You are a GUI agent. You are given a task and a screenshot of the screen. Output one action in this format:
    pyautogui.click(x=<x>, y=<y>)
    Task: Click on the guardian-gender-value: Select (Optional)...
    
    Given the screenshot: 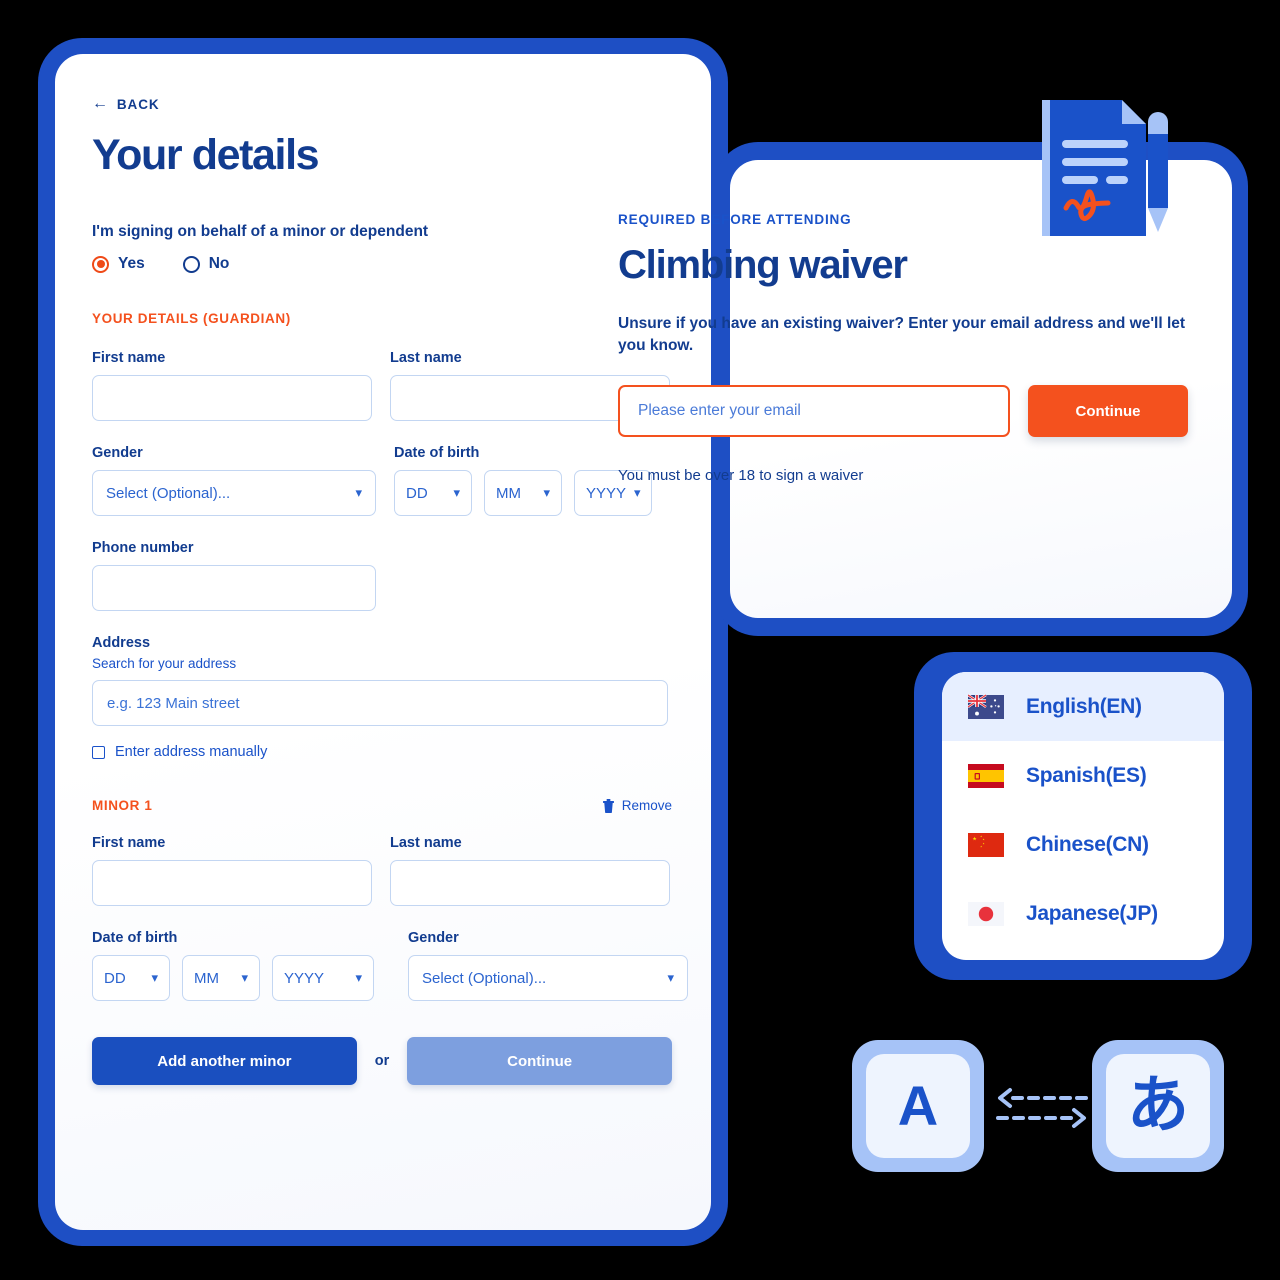 What is the action you would take?
    pyautogui.click(x=168, y=493)
    